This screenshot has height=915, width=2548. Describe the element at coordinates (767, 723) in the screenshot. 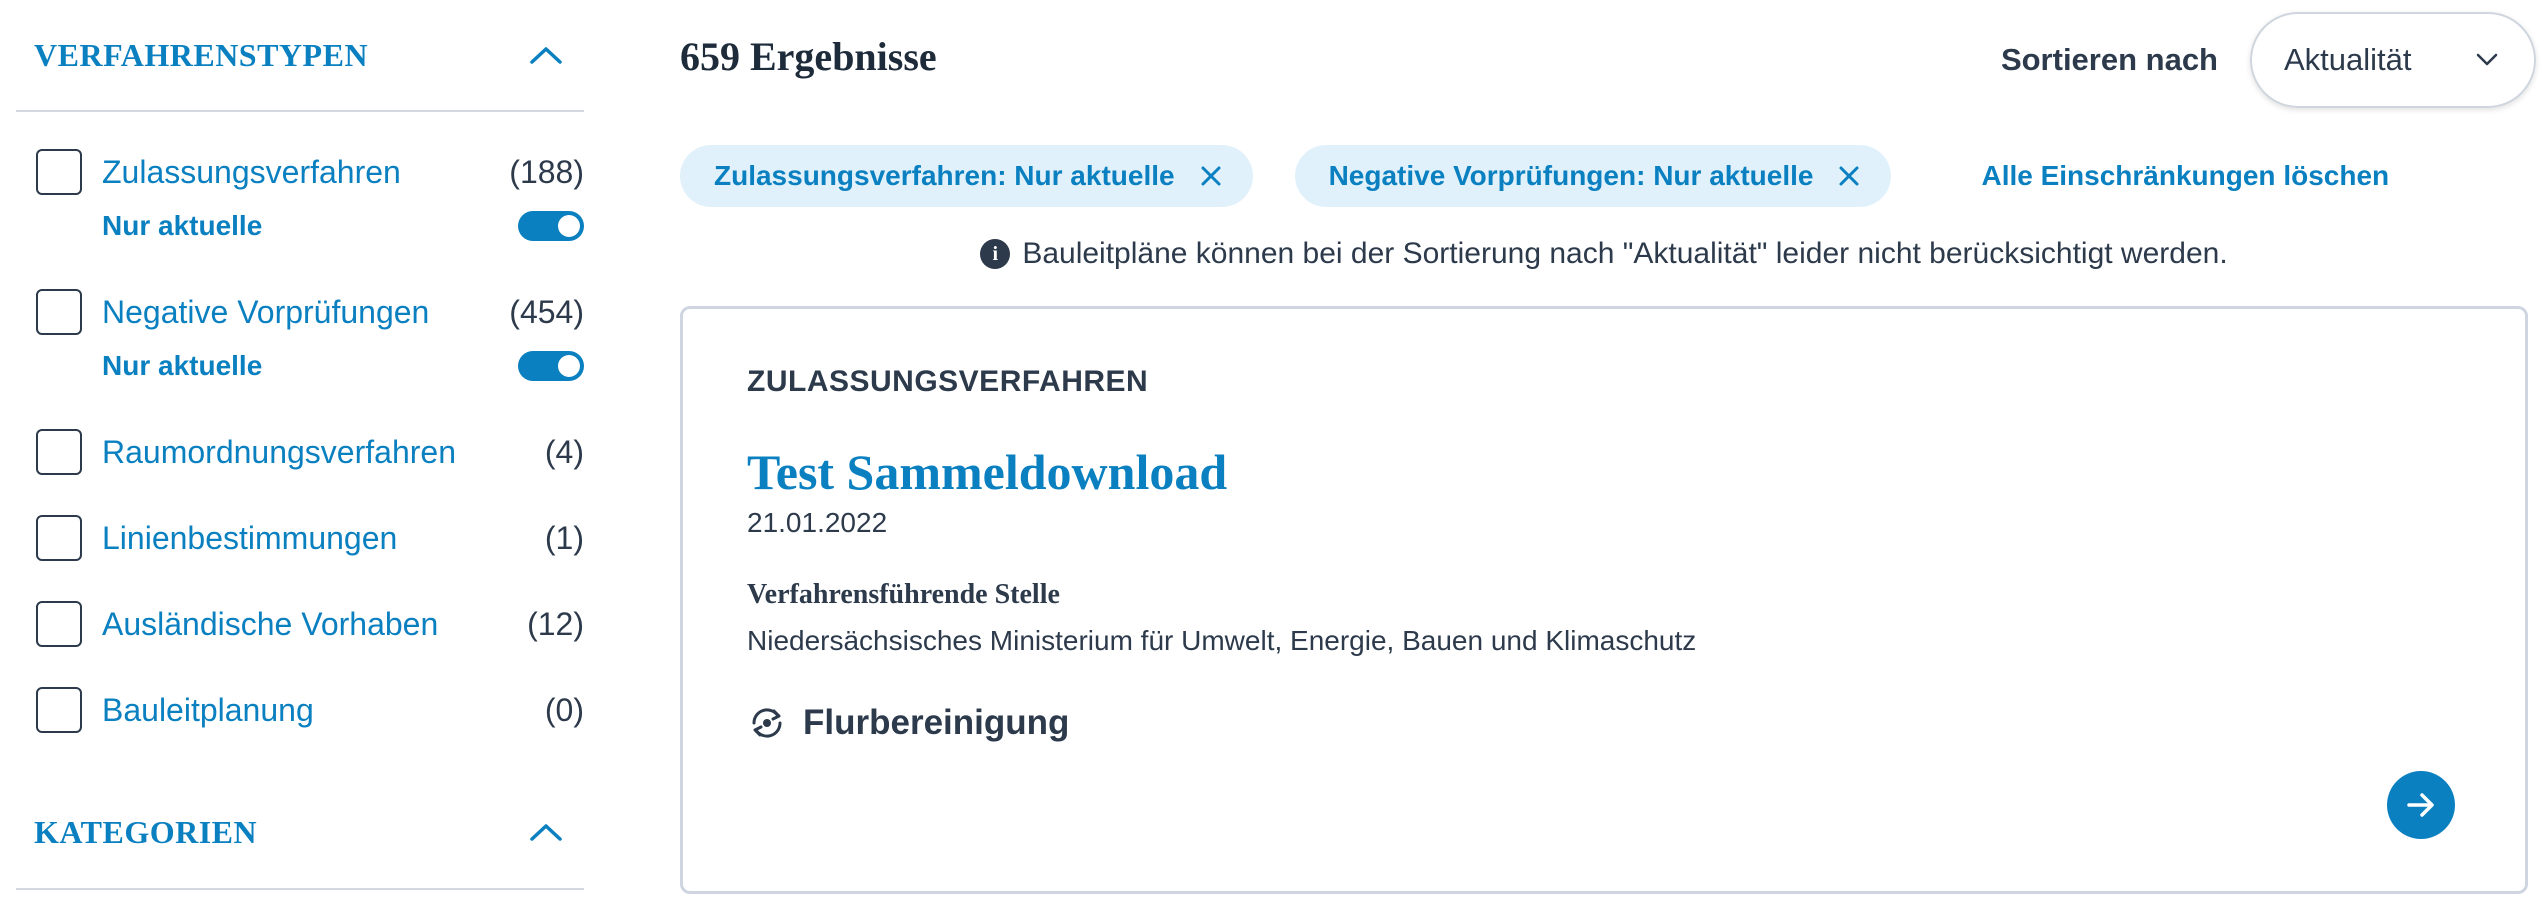

I see `land-consolidation-icon` at that location.